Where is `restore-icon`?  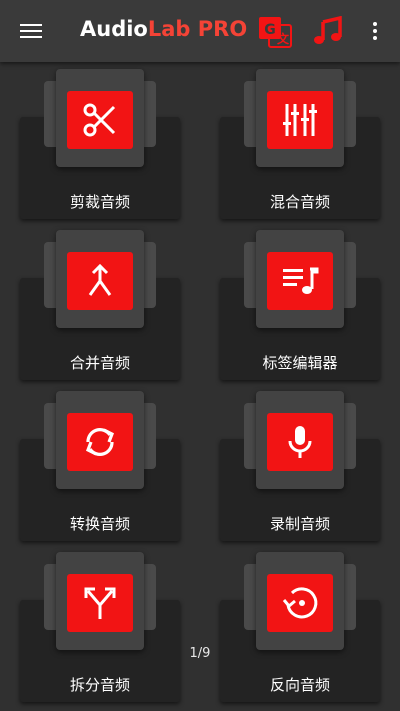
restore-icon is located at coordinates (300, 603).